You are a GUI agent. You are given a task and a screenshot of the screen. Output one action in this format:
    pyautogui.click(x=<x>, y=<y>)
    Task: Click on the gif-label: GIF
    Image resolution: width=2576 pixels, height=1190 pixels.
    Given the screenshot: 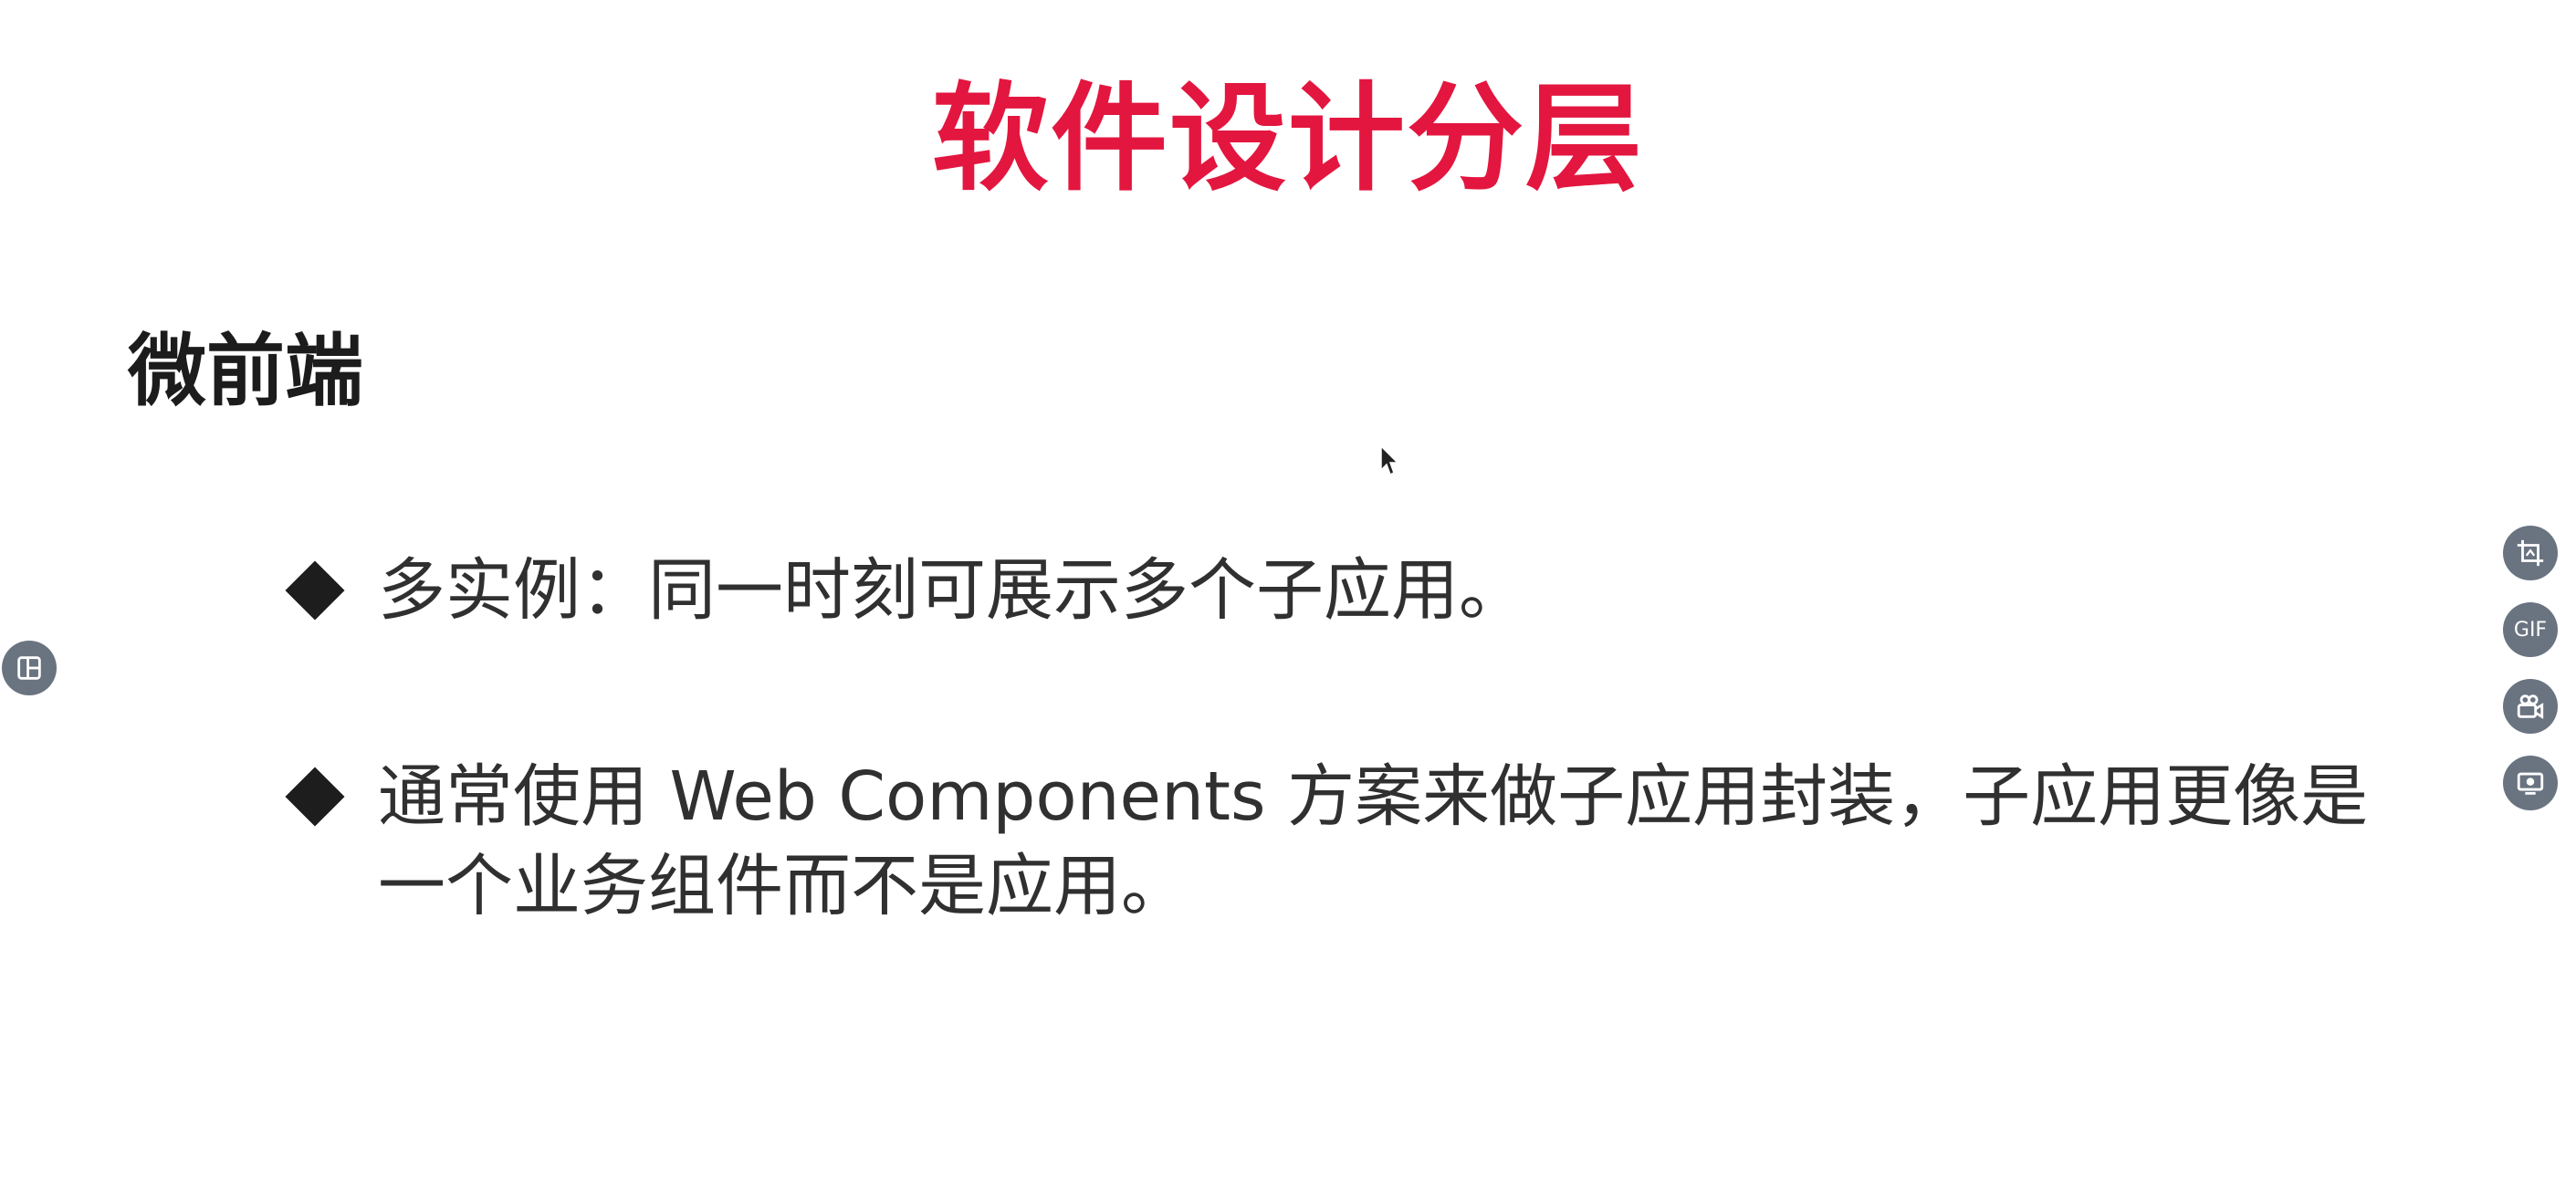 What is the action you would take?
    pyautogui.click(x=2531, y=630)
    